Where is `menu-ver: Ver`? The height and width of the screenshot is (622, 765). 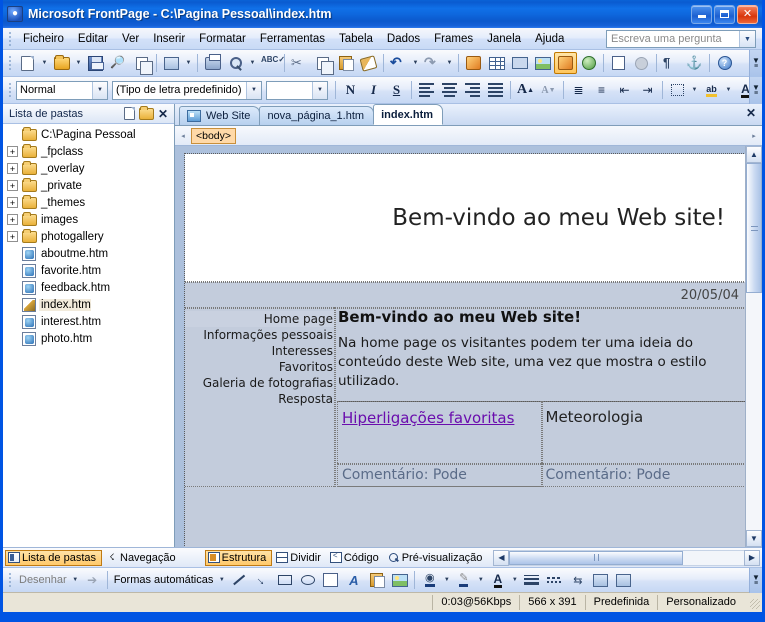
menu-ver: Ver is located at coordinates (130, 39).